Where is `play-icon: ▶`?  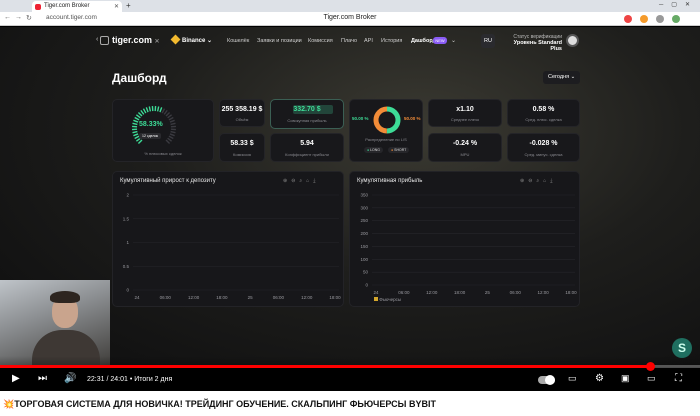 play-icon: ▶ is located at coordinates (16, 378).